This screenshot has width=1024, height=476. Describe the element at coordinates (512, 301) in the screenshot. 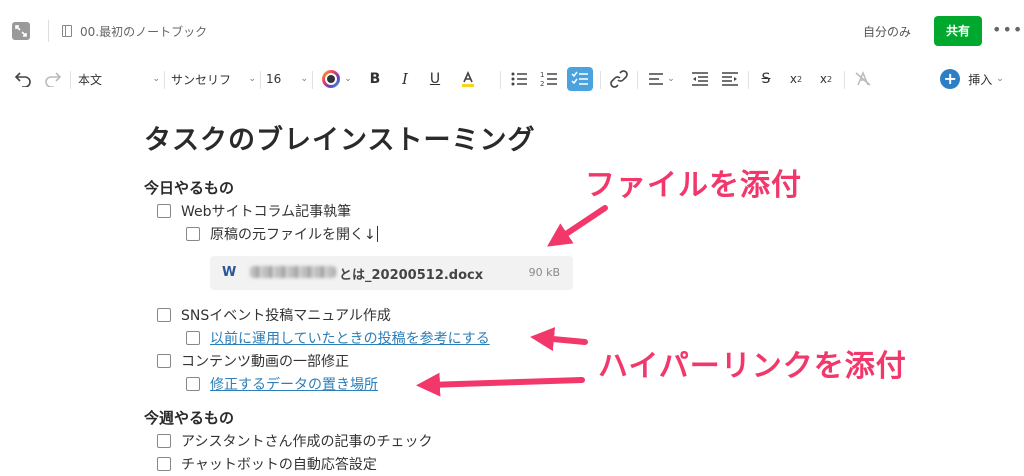

I see `annotation-arrows` at that location.